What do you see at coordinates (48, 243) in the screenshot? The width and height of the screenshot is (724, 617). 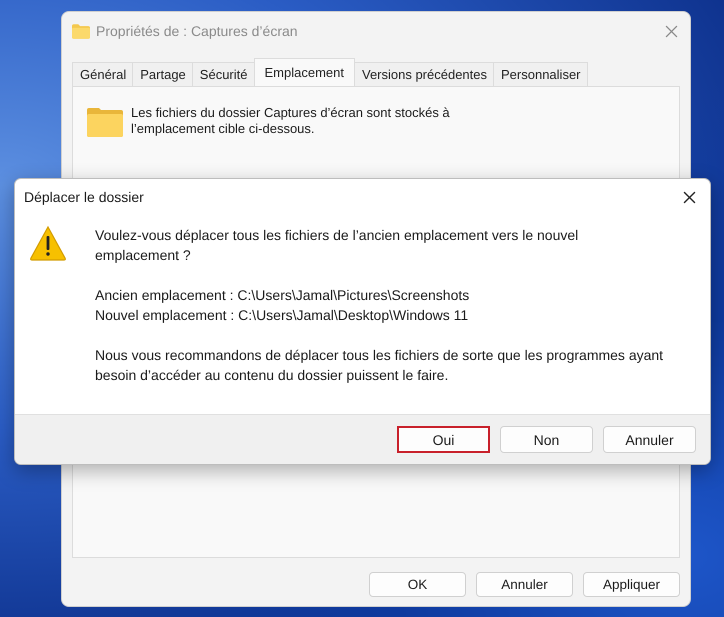 I see `warning-icon` at bounding box center [48, 243].